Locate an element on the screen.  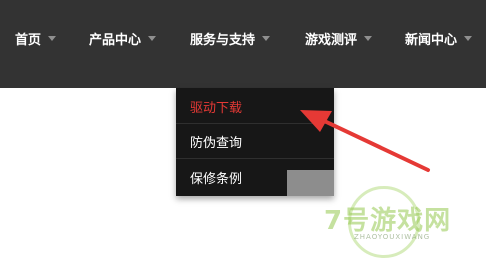
dropdown-item-anti-counterfeit-query: 防伪查询 is located at coordinates (255, 142).